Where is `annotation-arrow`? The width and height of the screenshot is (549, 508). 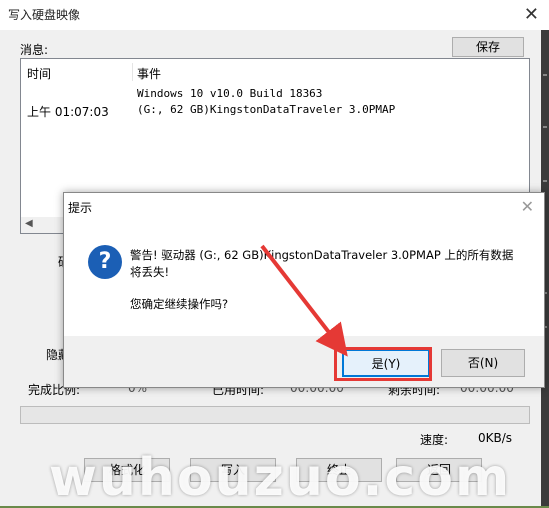 annotation-arrow is located at coordinates (304, 300).